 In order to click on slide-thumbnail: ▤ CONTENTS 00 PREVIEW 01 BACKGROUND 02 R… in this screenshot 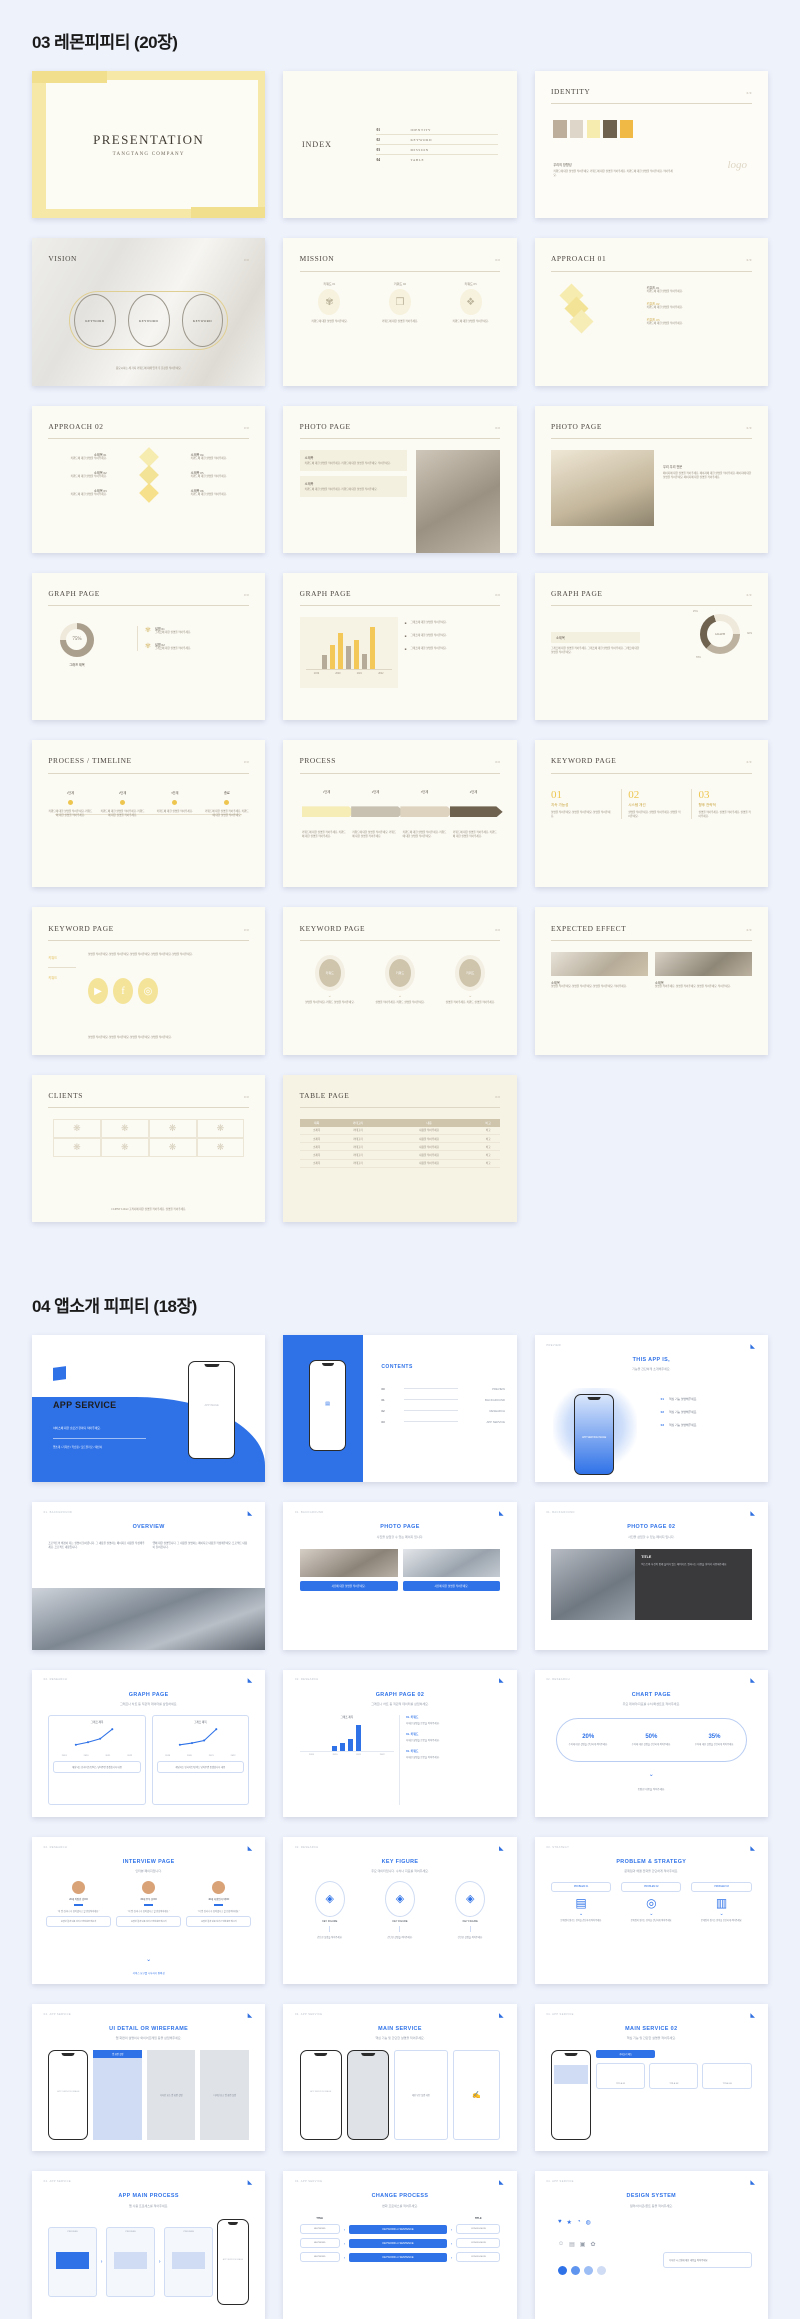, I will do `click(400, 1408)`.